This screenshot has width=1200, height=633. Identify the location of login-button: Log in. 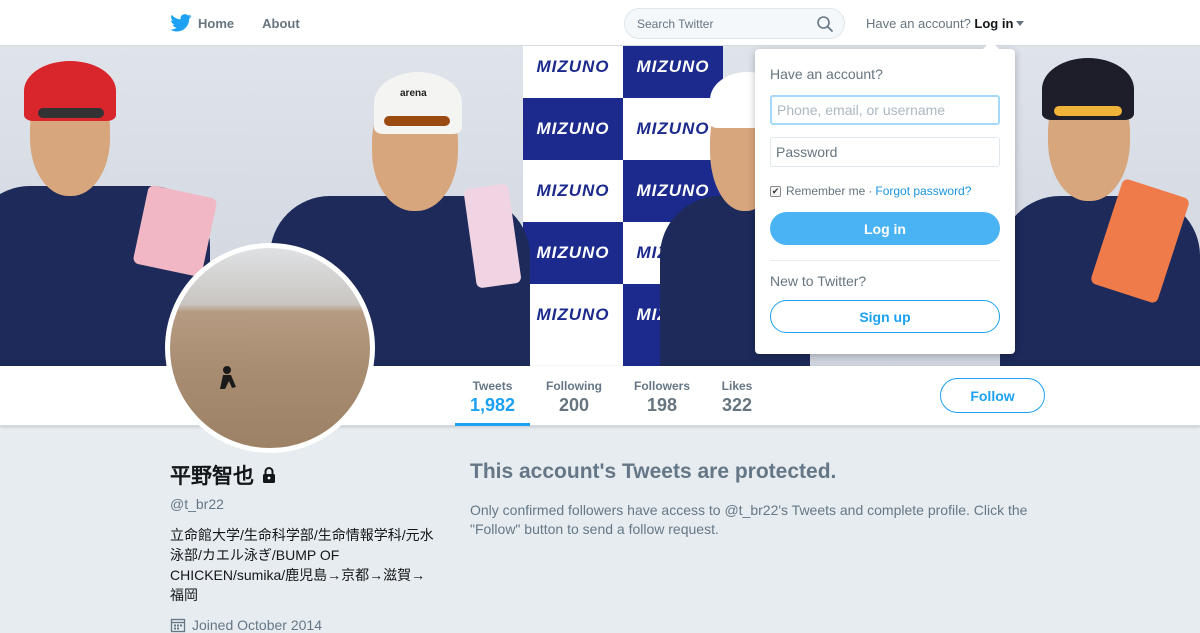
(885, 228).